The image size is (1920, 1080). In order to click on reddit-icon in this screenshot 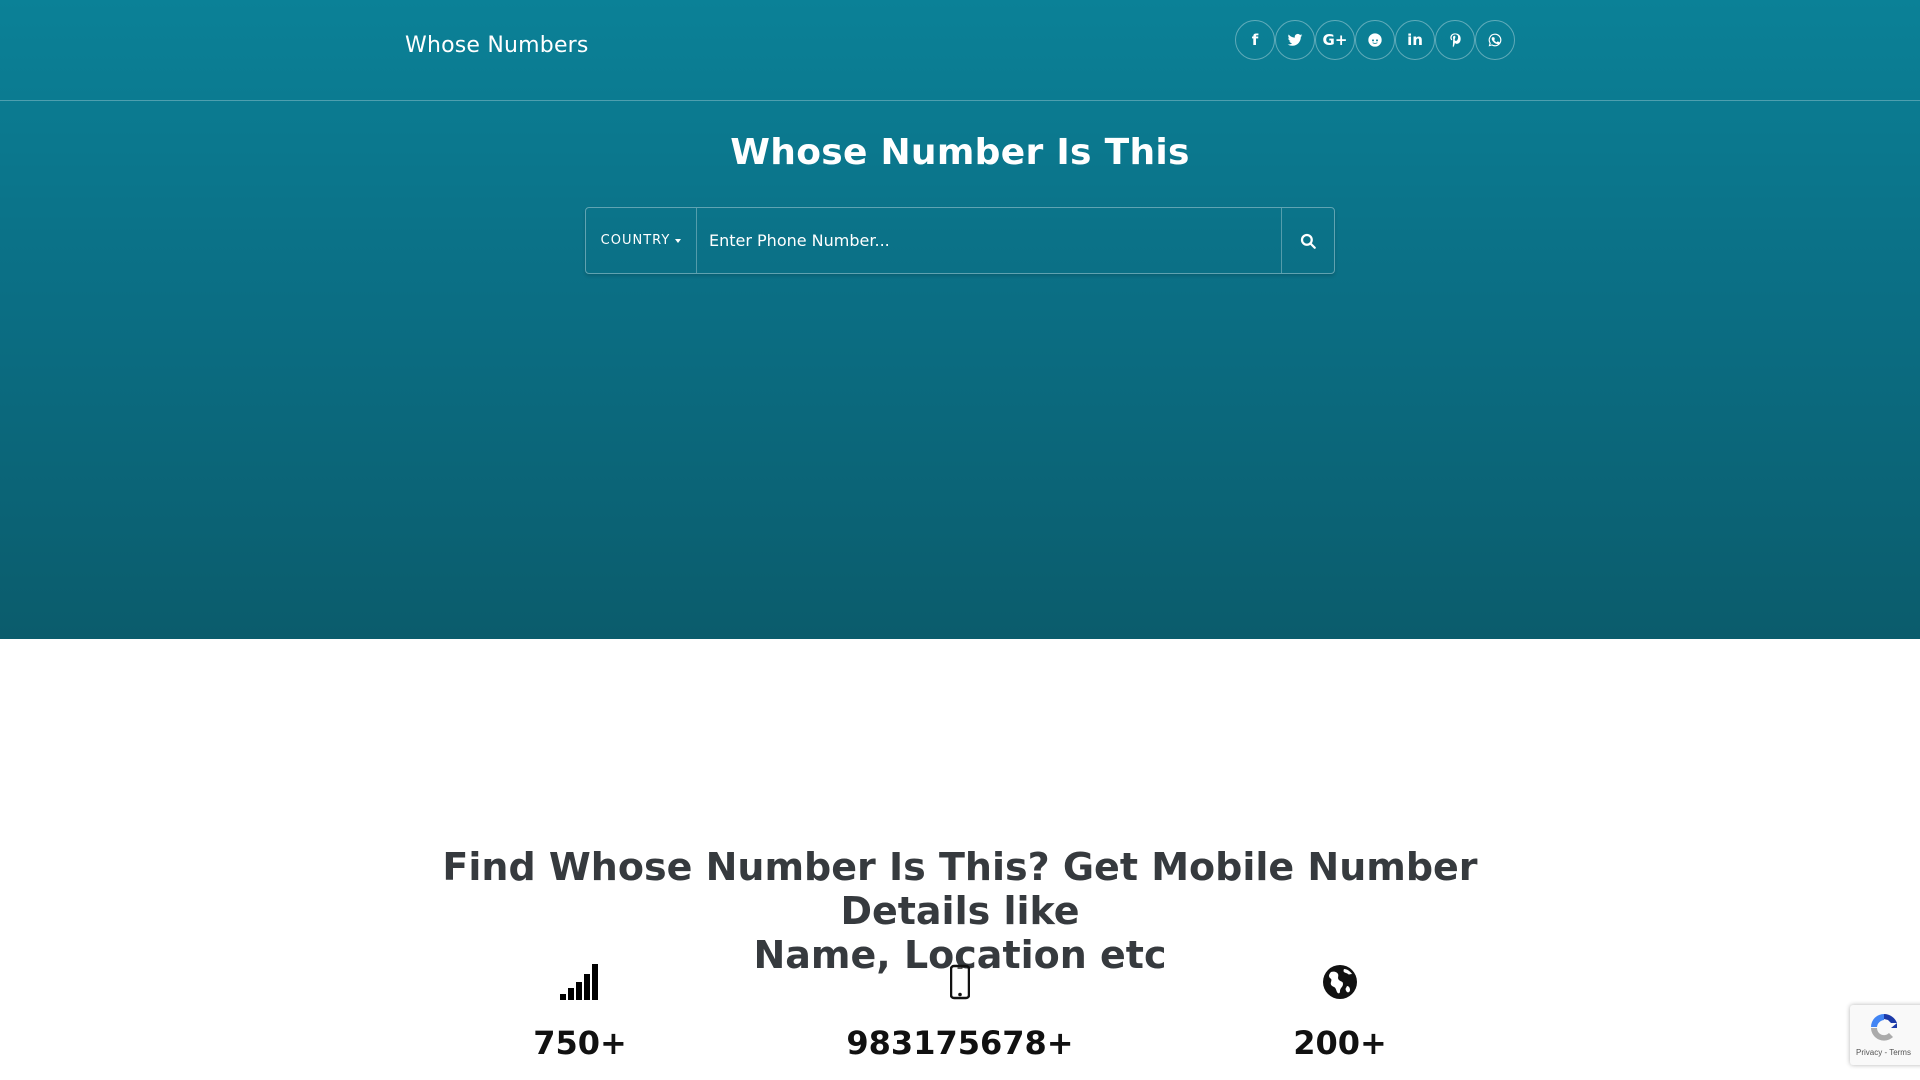, I will do `click(1375, 40)`.